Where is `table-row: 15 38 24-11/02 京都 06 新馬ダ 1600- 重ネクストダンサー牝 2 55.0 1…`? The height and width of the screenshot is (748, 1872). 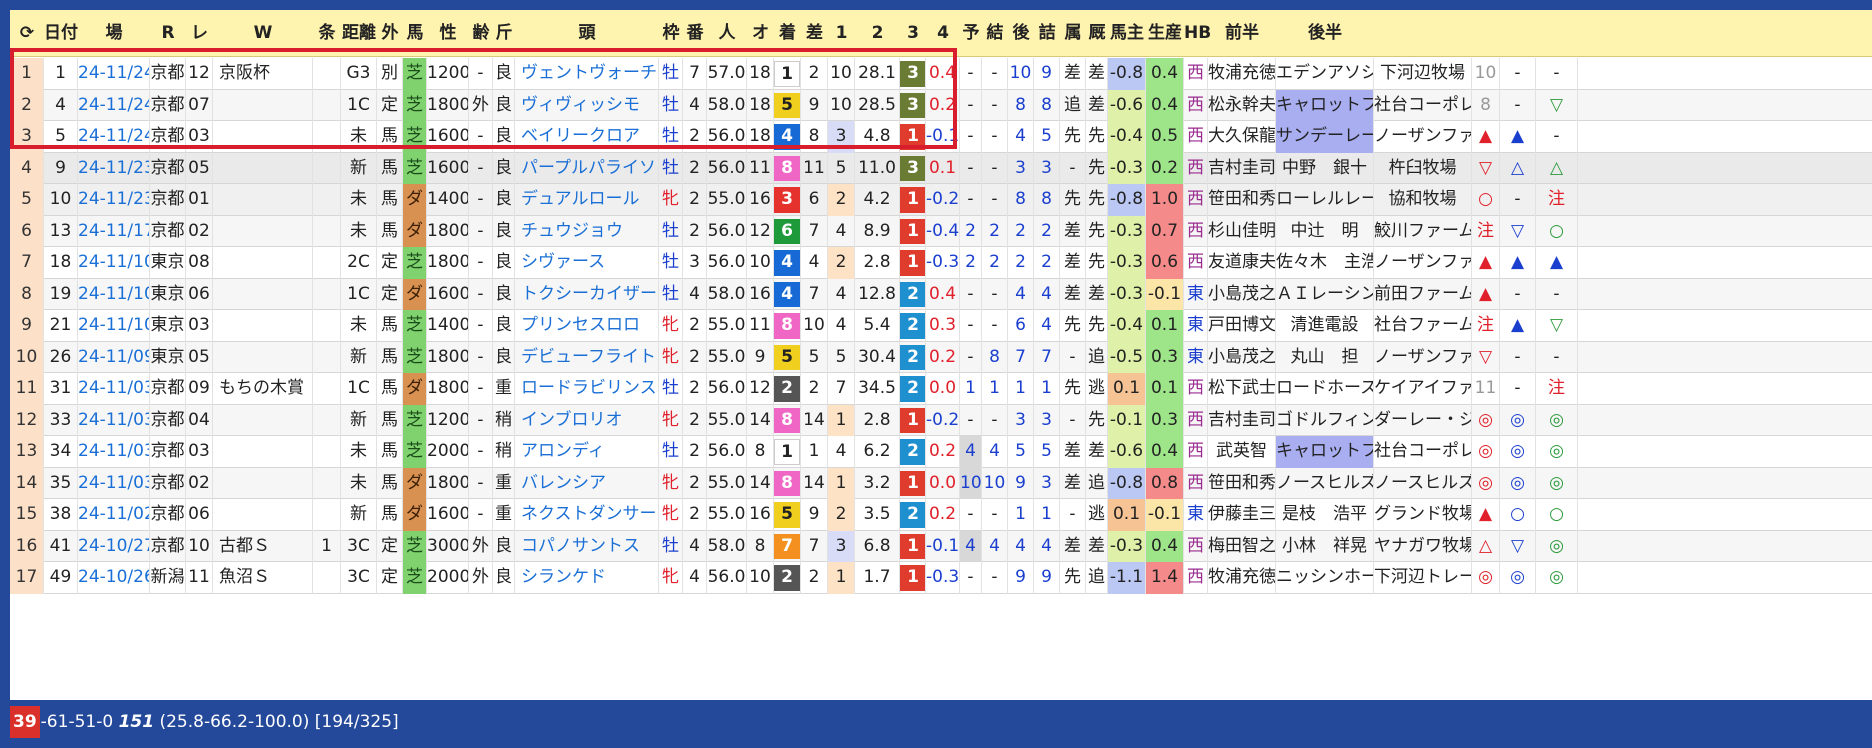
table-row: 15 38 24-11/02 京都 06 新馬ダ 1600- 重ネクストダンサー牝 2 55.0 1… is located at coordinates (941, 515).